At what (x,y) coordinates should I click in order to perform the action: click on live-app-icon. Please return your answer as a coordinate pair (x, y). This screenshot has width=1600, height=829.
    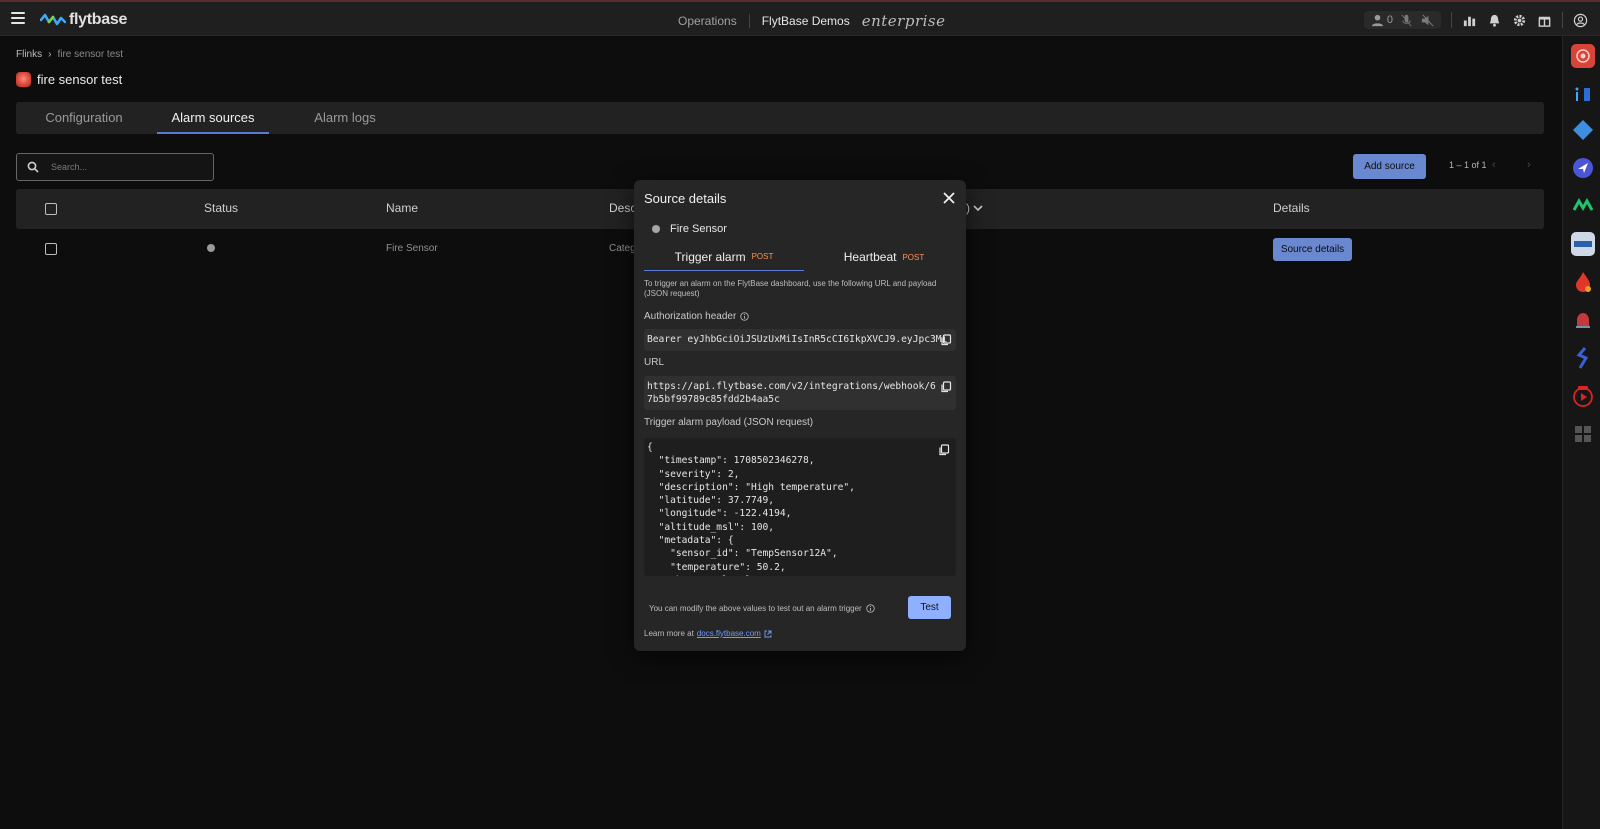
    Looking at the image, I should click on (1583, 396).